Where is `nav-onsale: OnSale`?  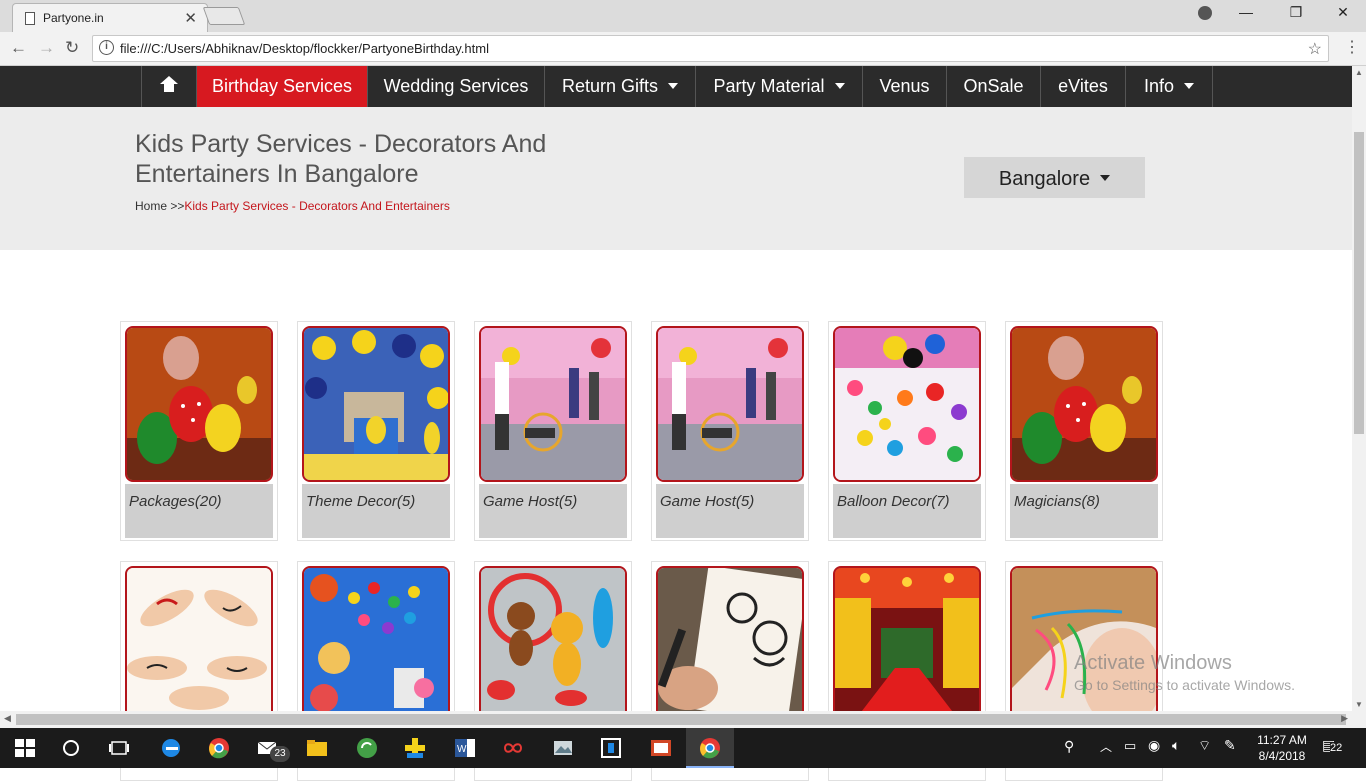
nav-onsale: OnSale is located at coordinates (993, 86).